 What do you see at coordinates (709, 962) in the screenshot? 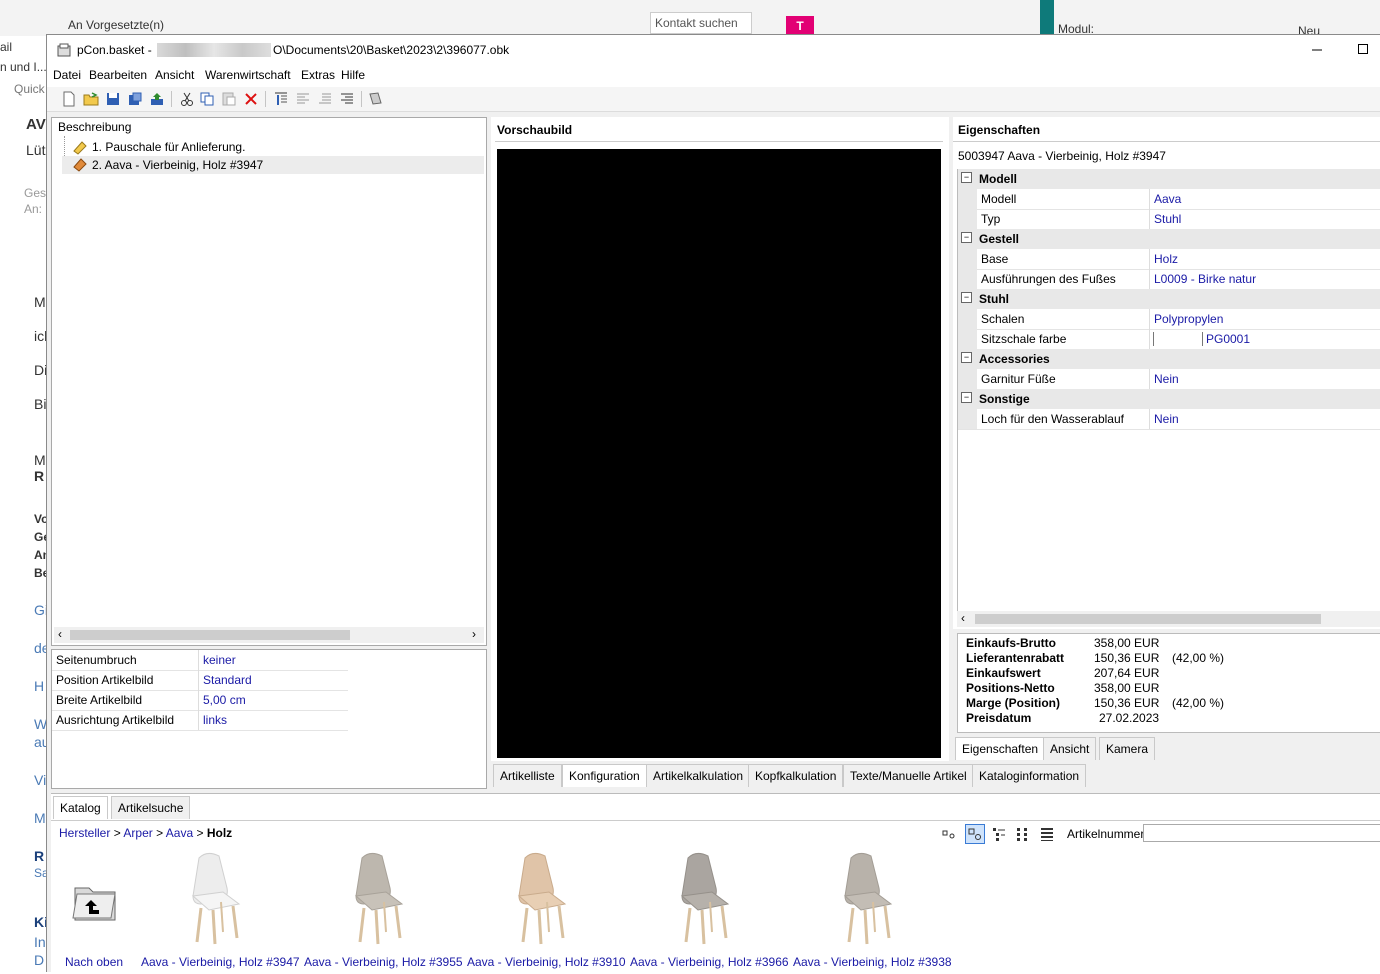
I see `catalog-item-label: Aava - Vierbeinig, Holz #3966` at bounding box center [709, 962].